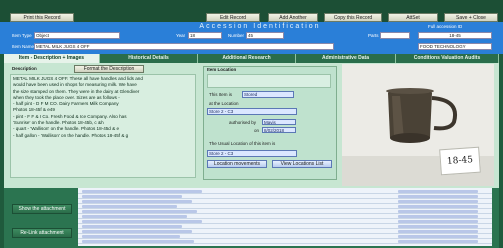 Image resolution: width=503 pixels, height=248 pixels. I want to click on photo-tag: 18-45, so click(460, 161).